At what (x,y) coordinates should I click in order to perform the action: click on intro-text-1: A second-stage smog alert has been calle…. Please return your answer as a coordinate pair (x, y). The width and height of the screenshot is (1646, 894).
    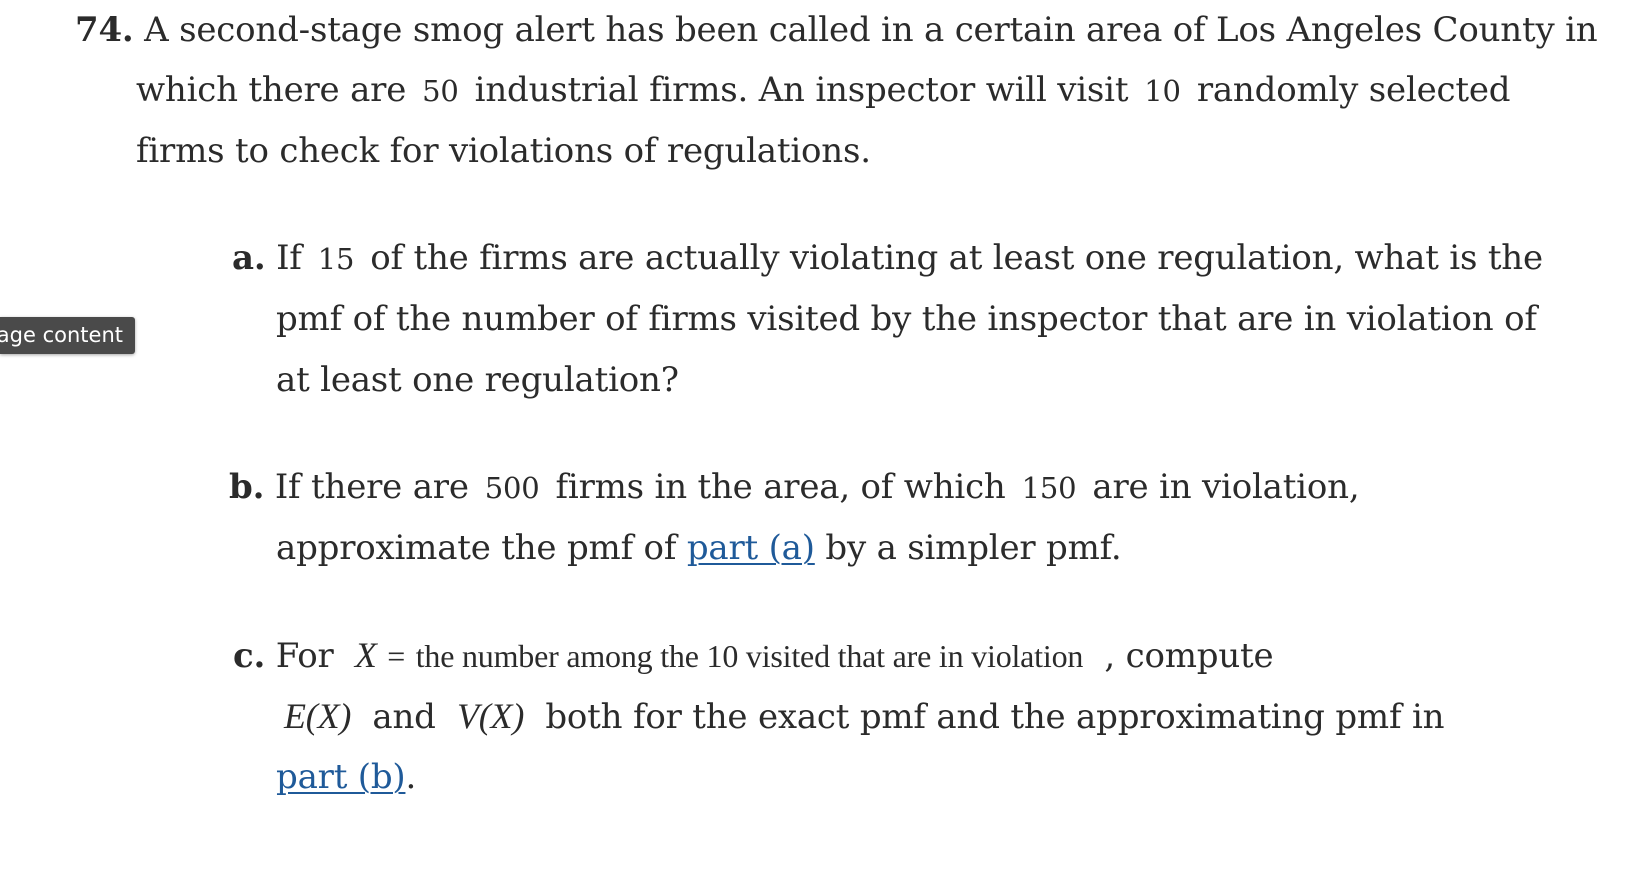
    Looking at the image, I should click on (871, 30).